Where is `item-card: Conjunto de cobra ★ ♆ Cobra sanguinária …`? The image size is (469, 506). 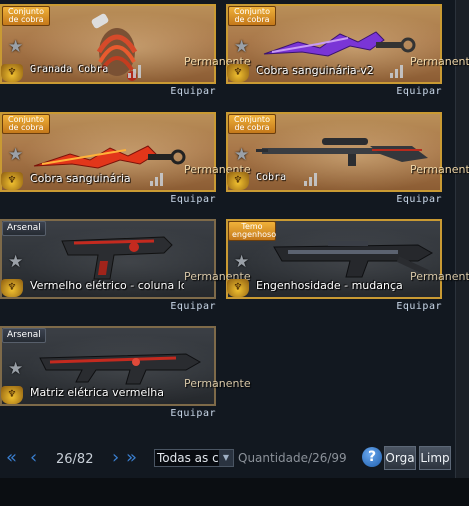 item-card: Conjunto de cobra ★ ♆ Cobra sanguinária … is located at coordinates (125, 164).